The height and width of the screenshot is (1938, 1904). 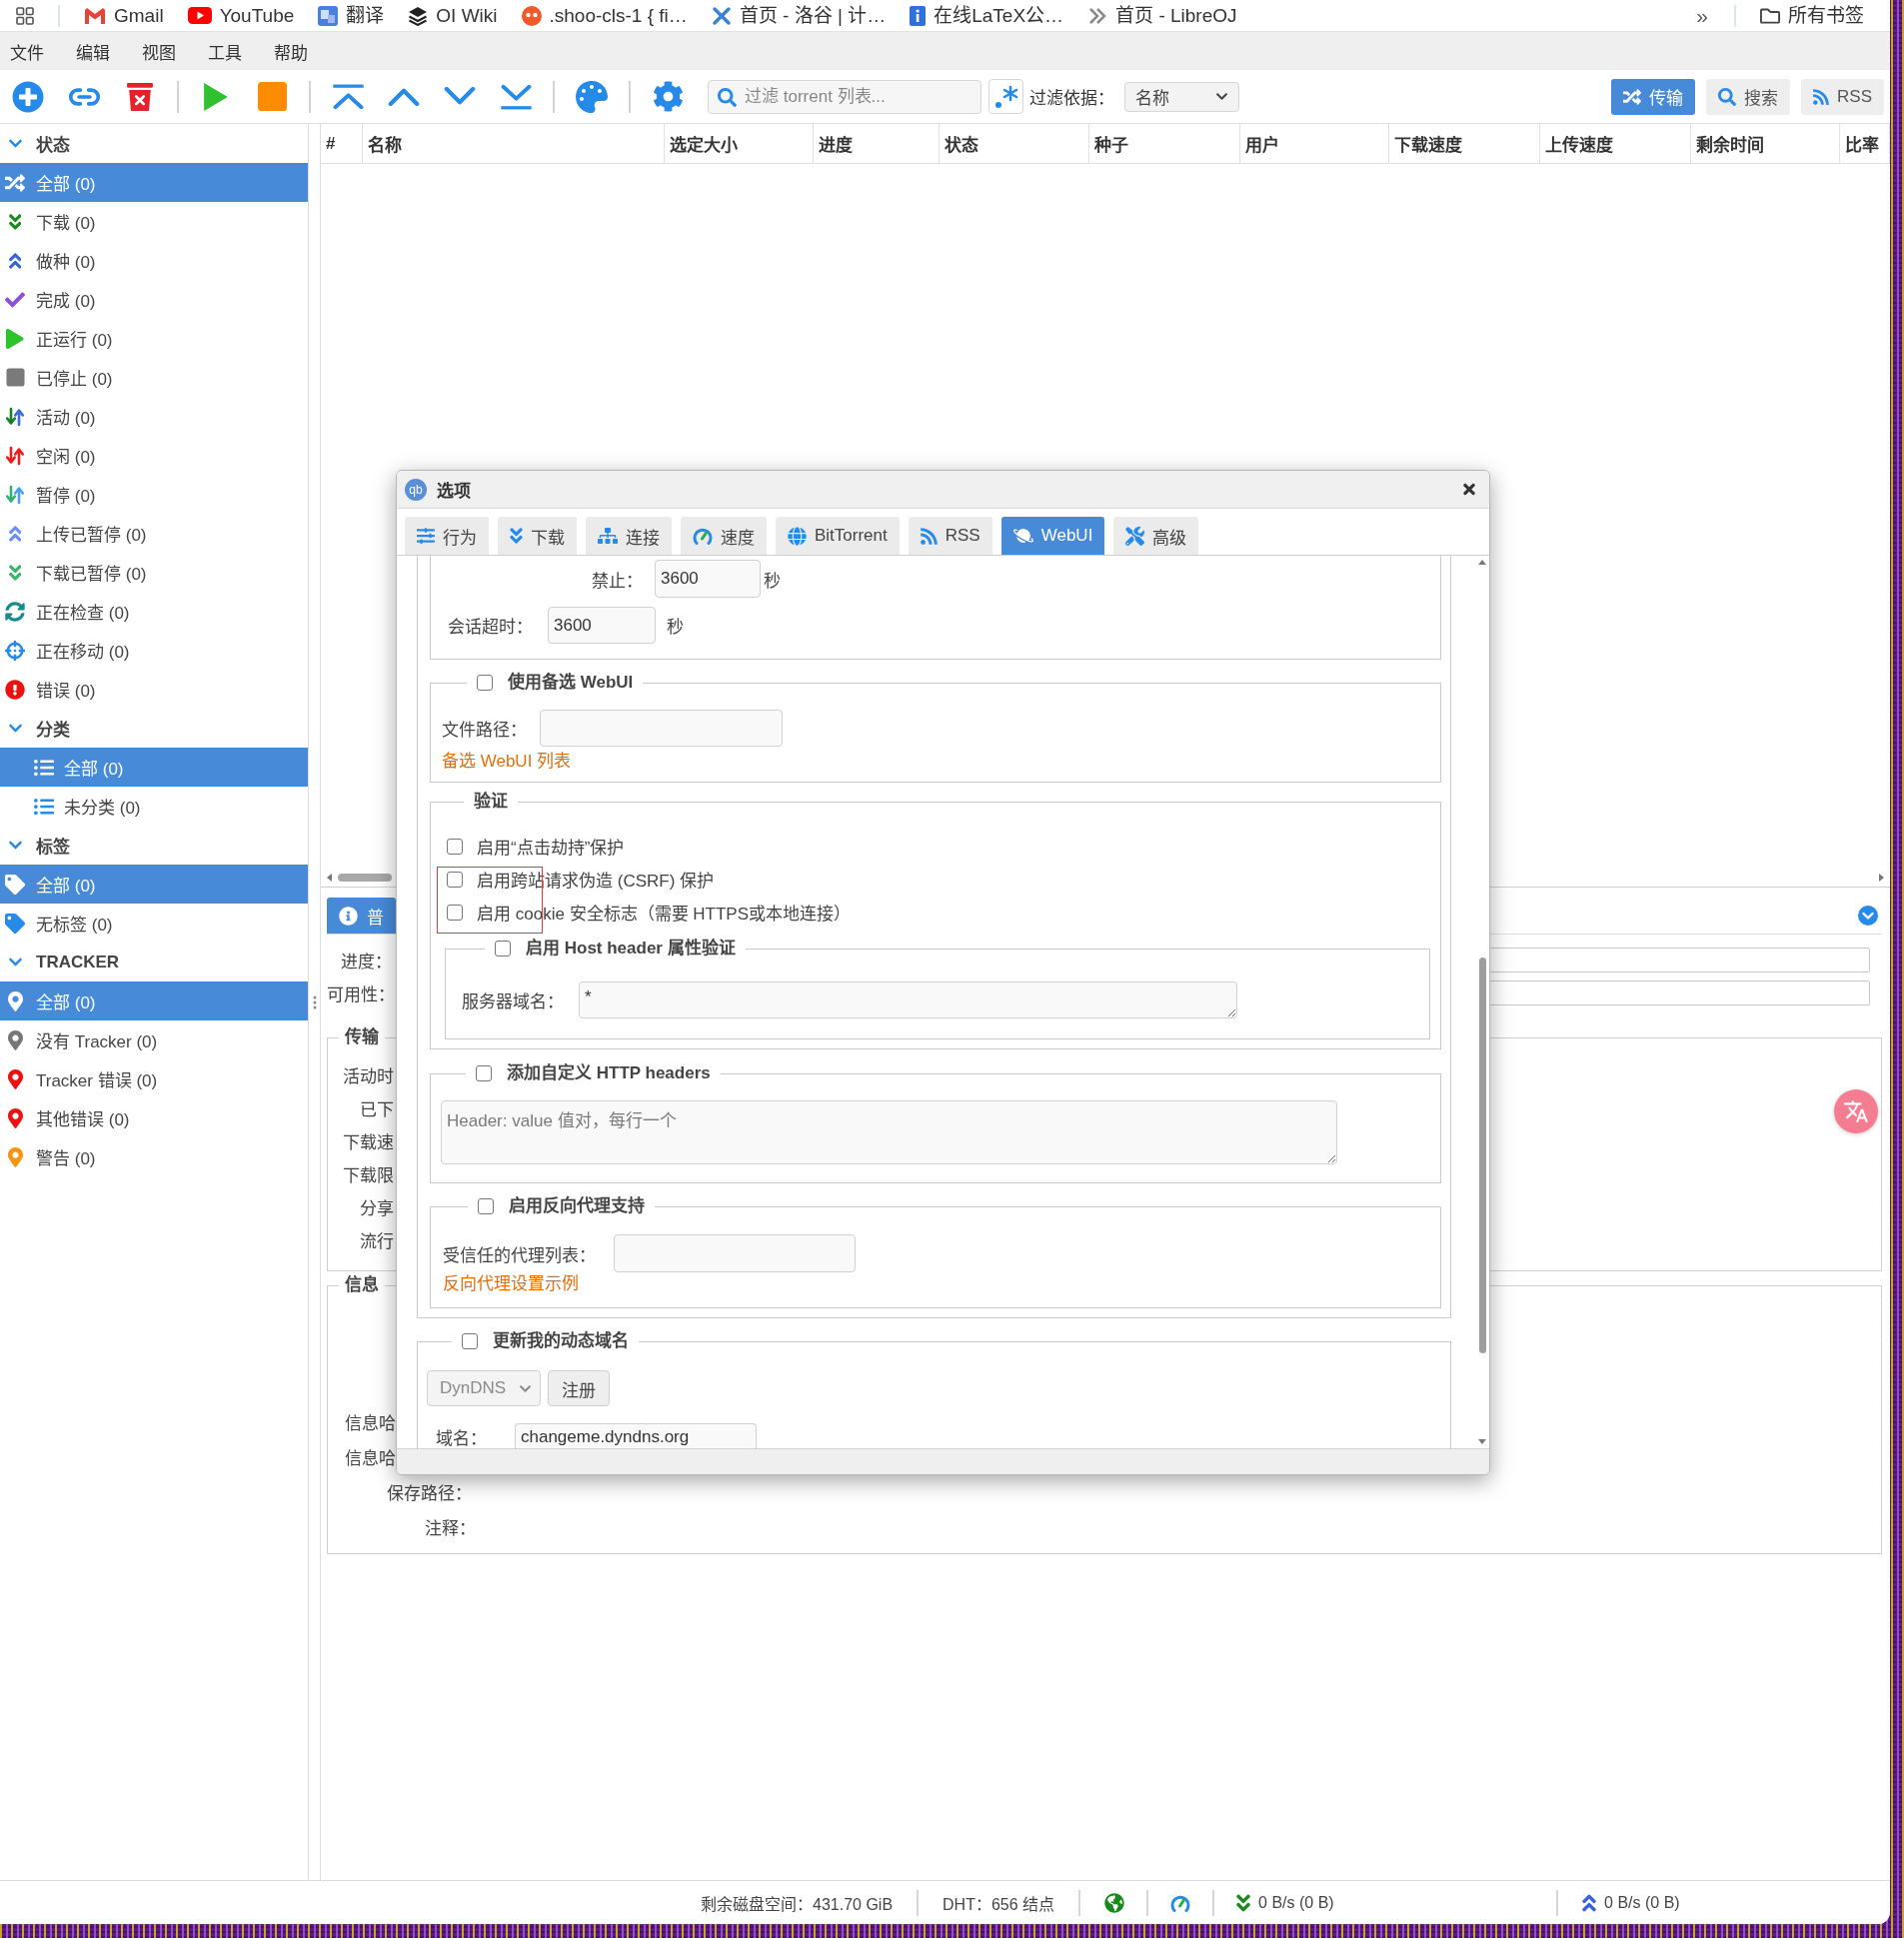 I want to click on filter-item: 做种 (0), so click(x=154, y=260).